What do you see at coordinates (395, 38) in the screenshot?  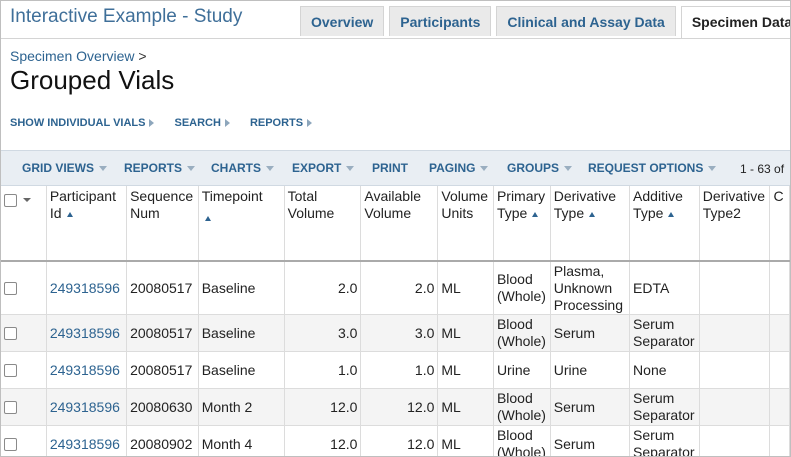 I see `header-divider` at bounding box center [395, 38].